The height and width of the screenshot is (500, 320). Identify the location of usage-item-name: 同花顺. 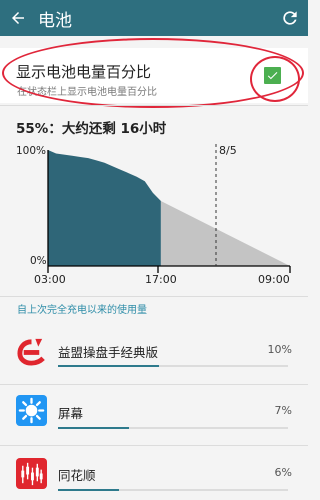
(77, 475).